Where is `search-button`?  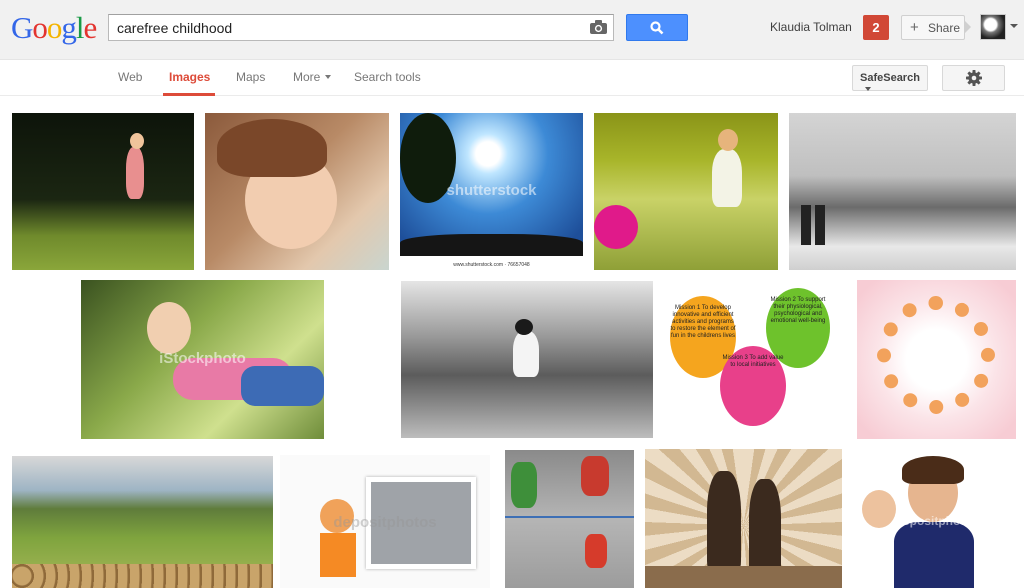
search-button is located at coordinates (657, 27).